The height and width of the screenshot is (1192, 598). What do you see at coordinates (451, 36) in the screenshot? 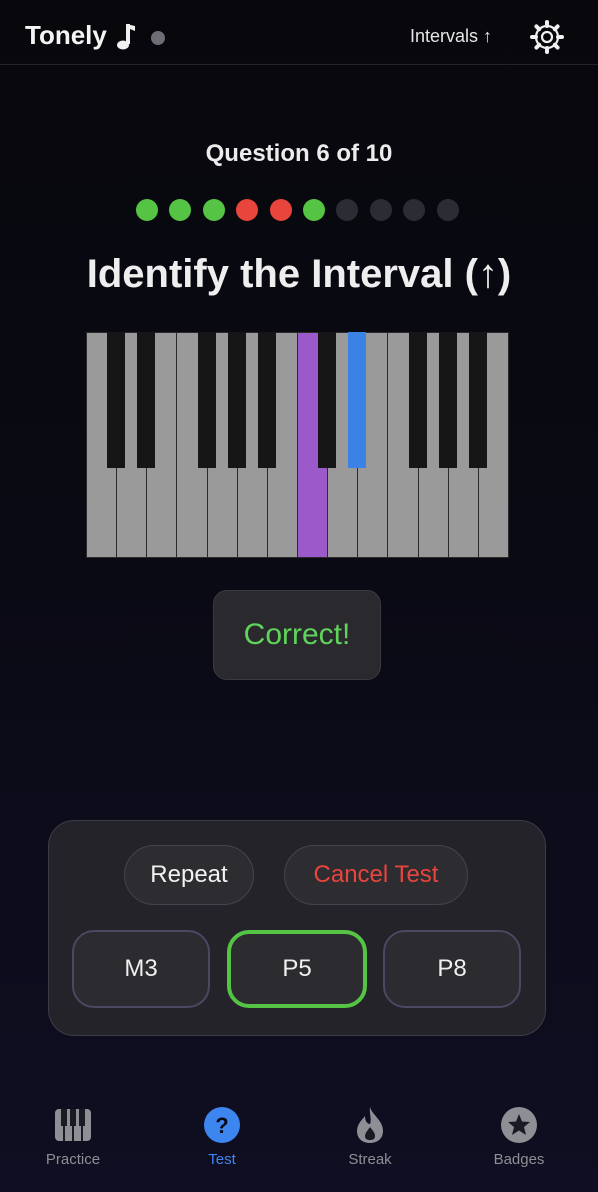
I see `mode-selector: Intervals ↑` at bounding box center [451, 36].